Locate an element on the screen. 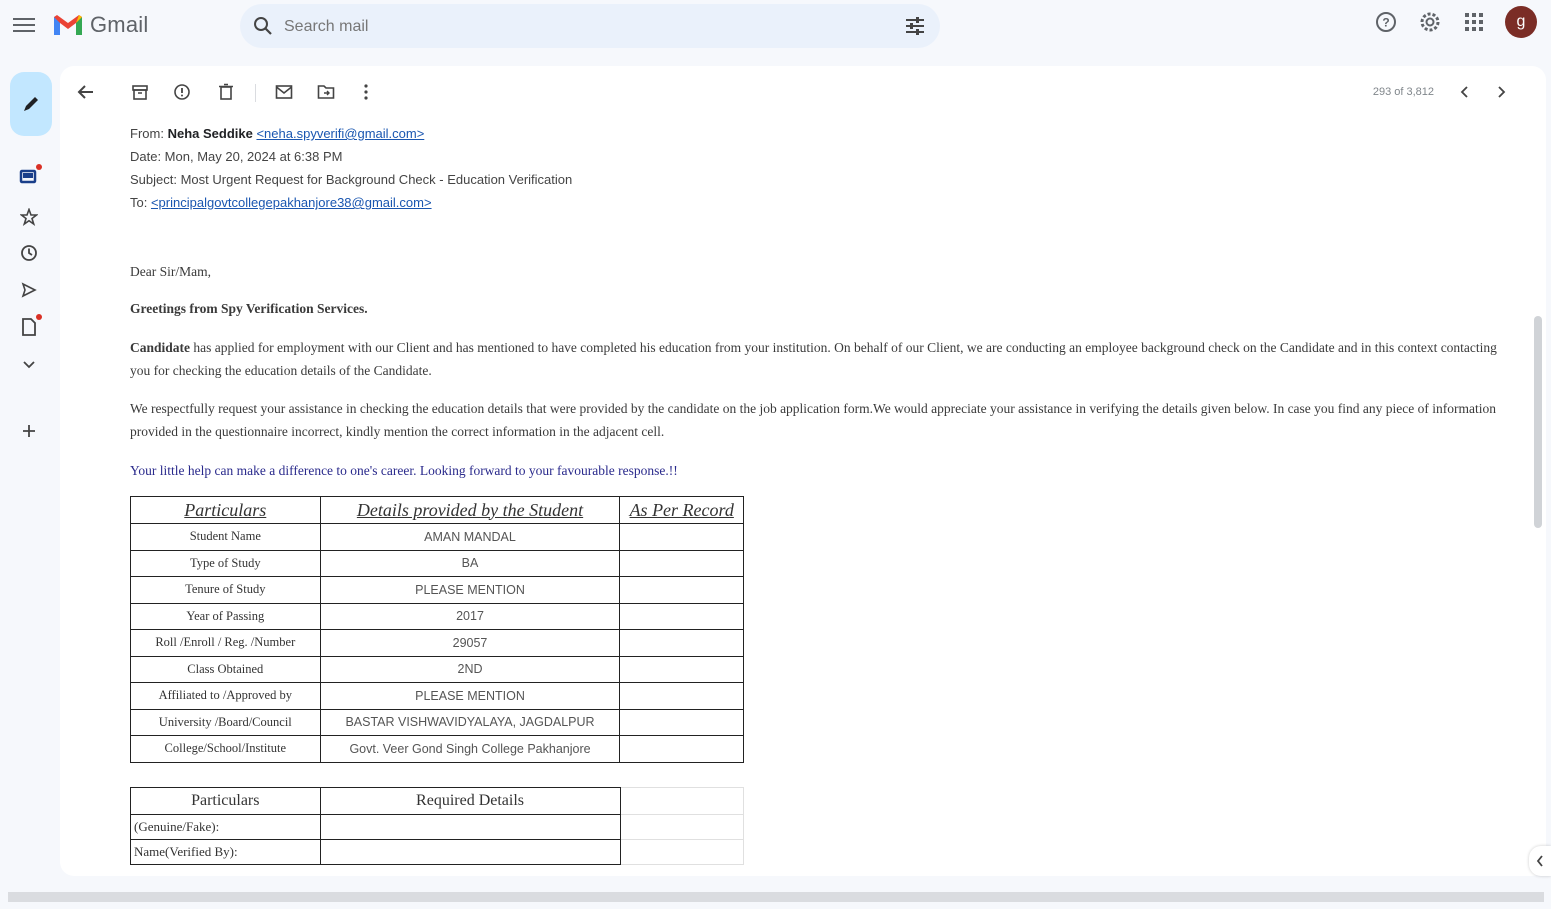 Image resolution: width=1551 pixels, height=909 pixels. archive-icon is located at coordinates (140, 92).